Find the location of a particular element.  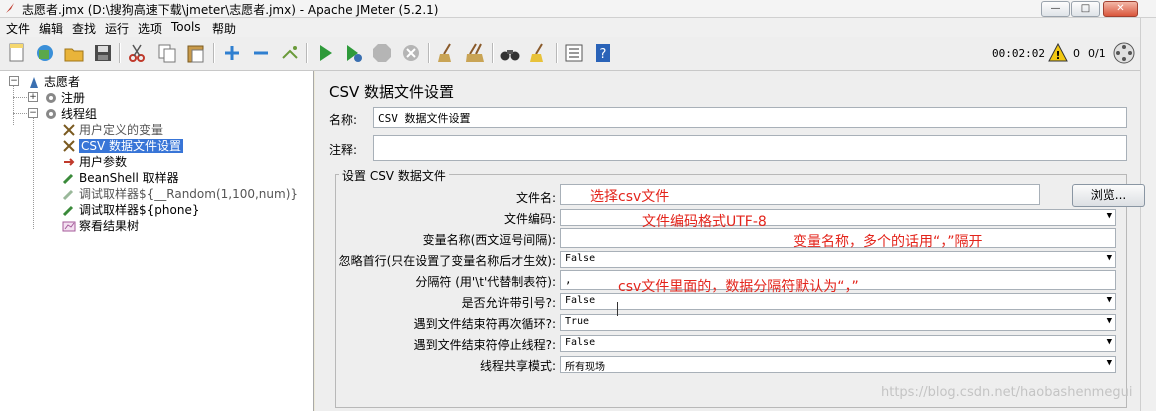

paste-icon is located at coordinates (196, 53).